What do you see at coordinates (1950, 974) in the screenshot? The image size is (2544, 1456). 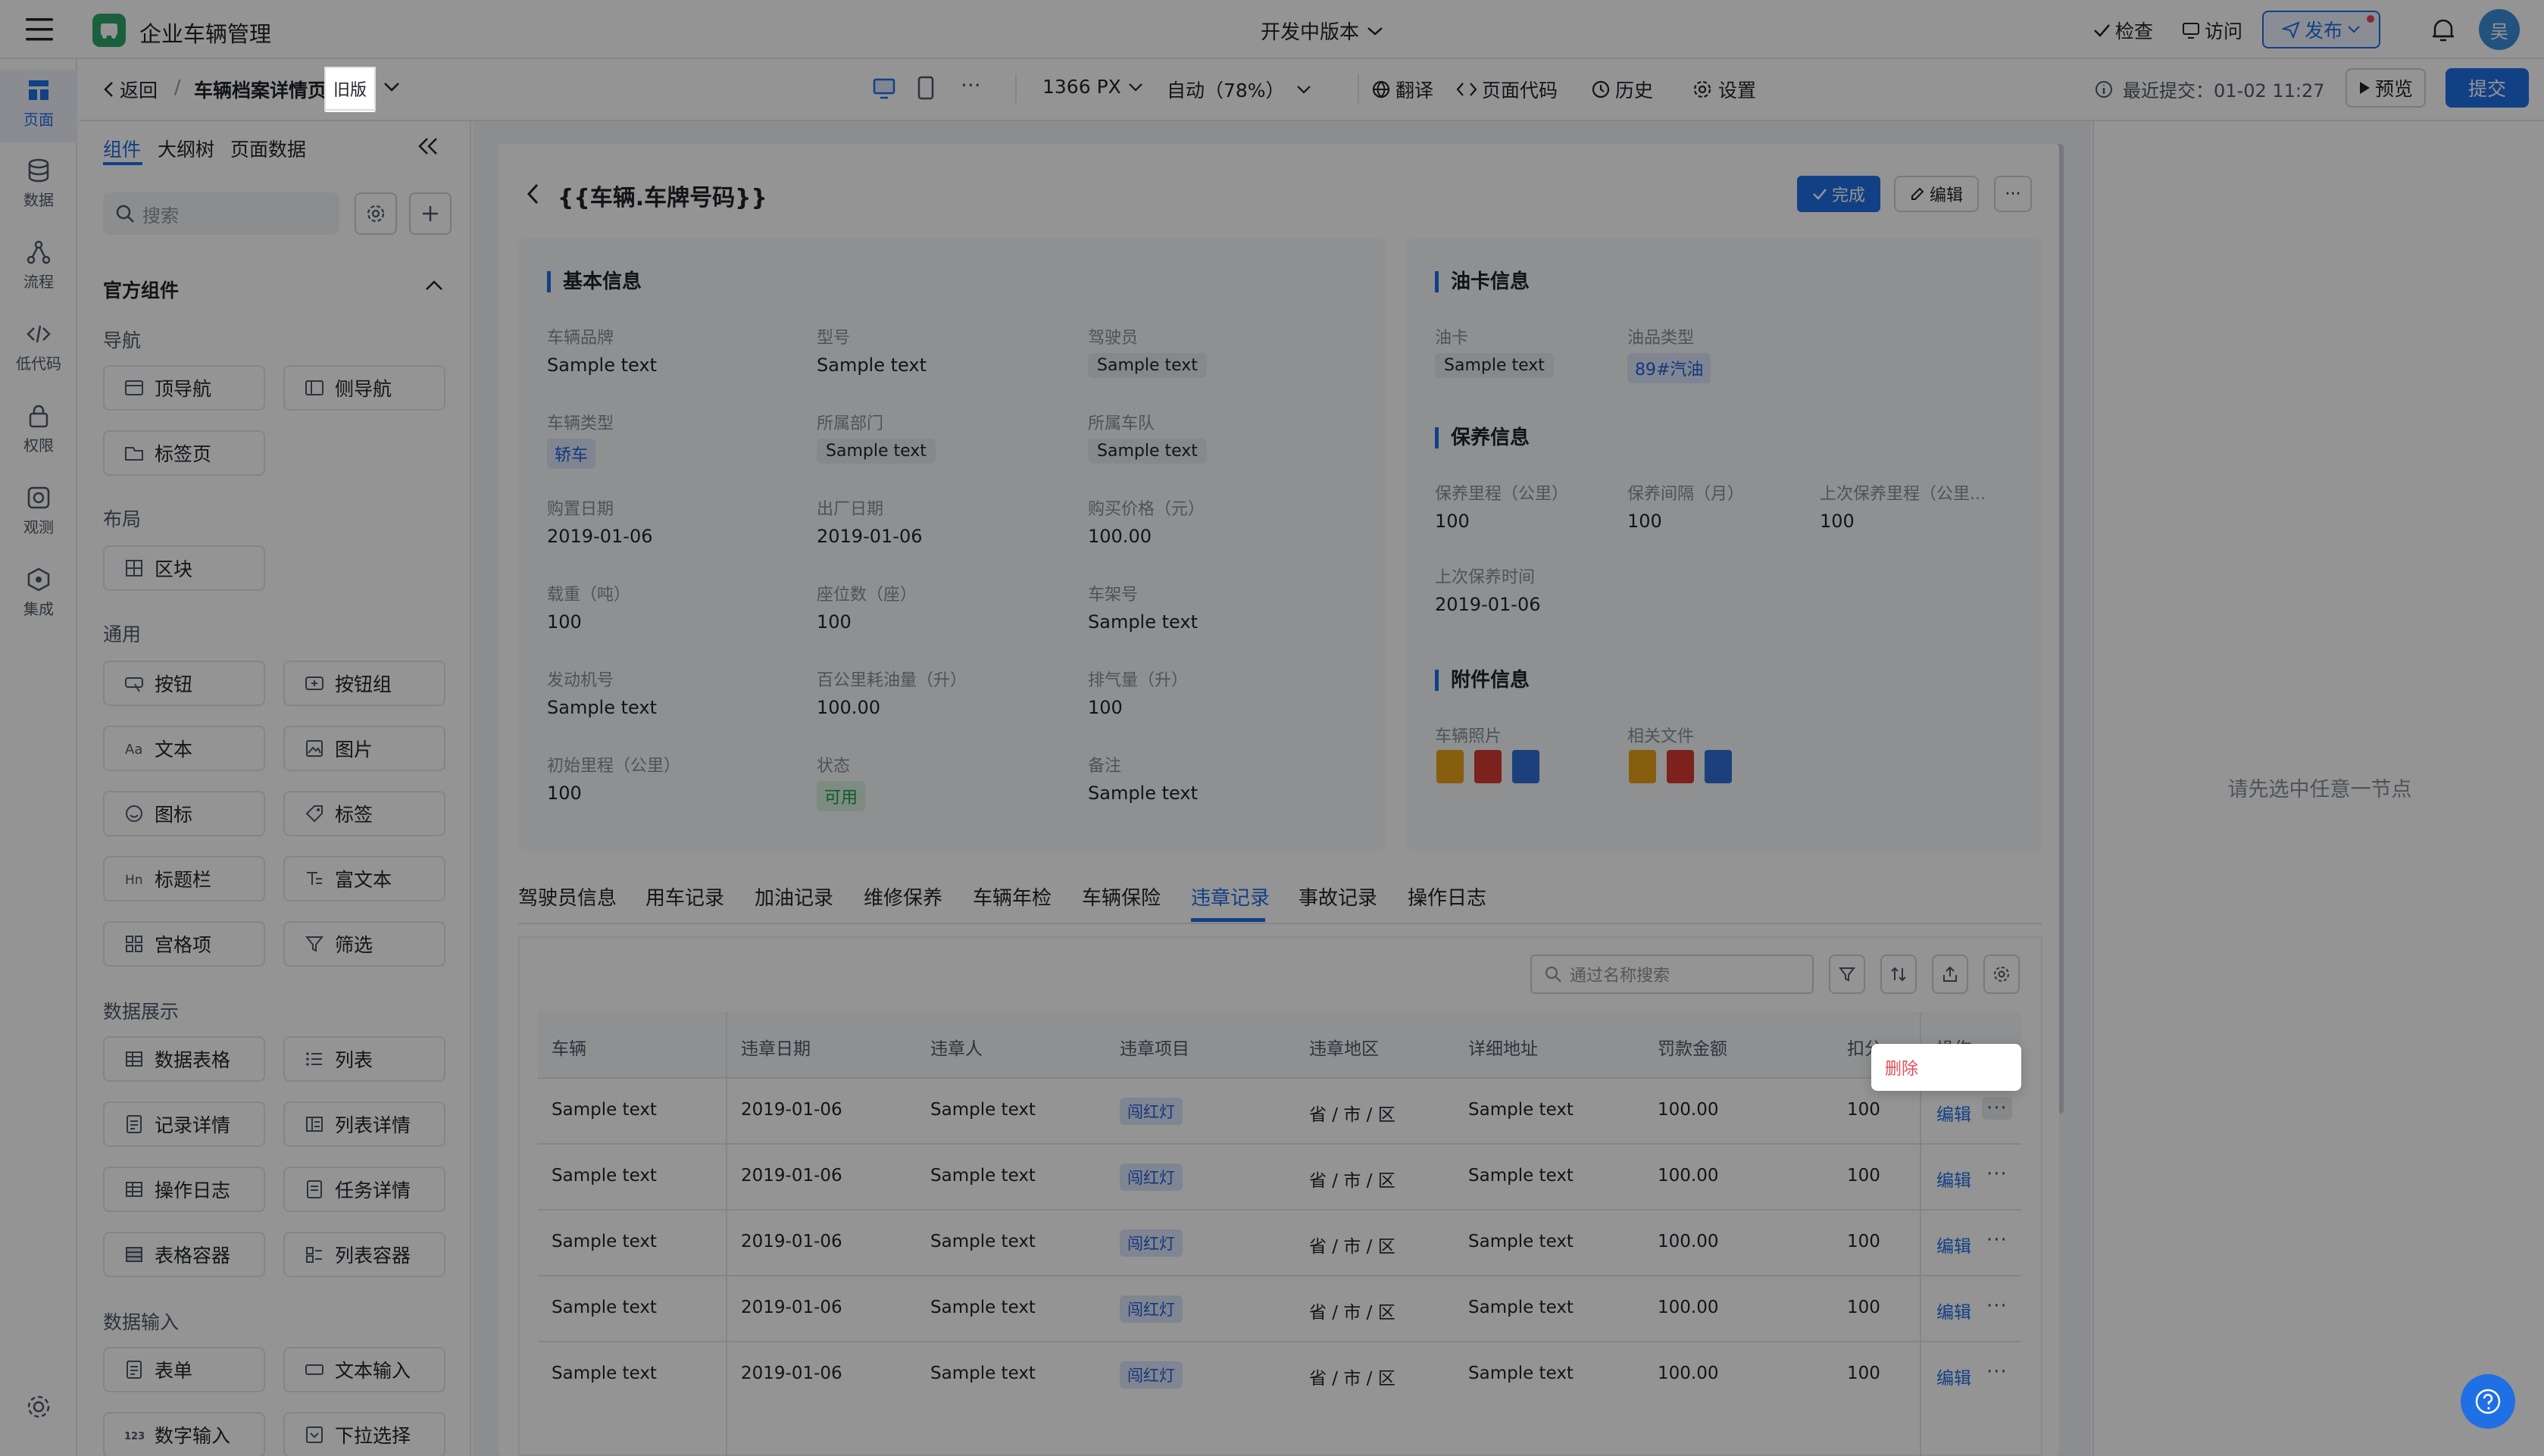 I see `table-export-button` at bounding box center [1950, 974].